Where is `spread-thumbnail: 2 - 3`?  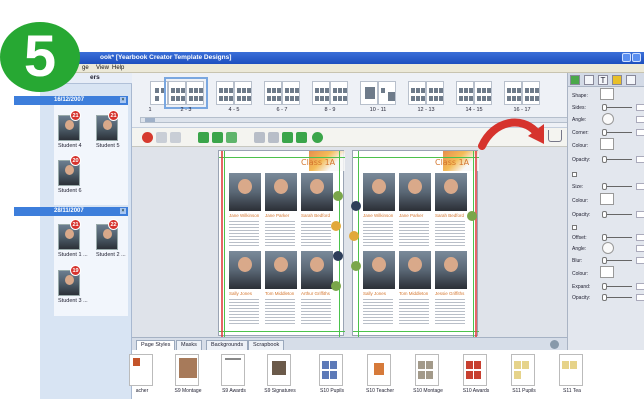 spread-thumbnail: 2 - 3 is located at coordinates (186, 95).